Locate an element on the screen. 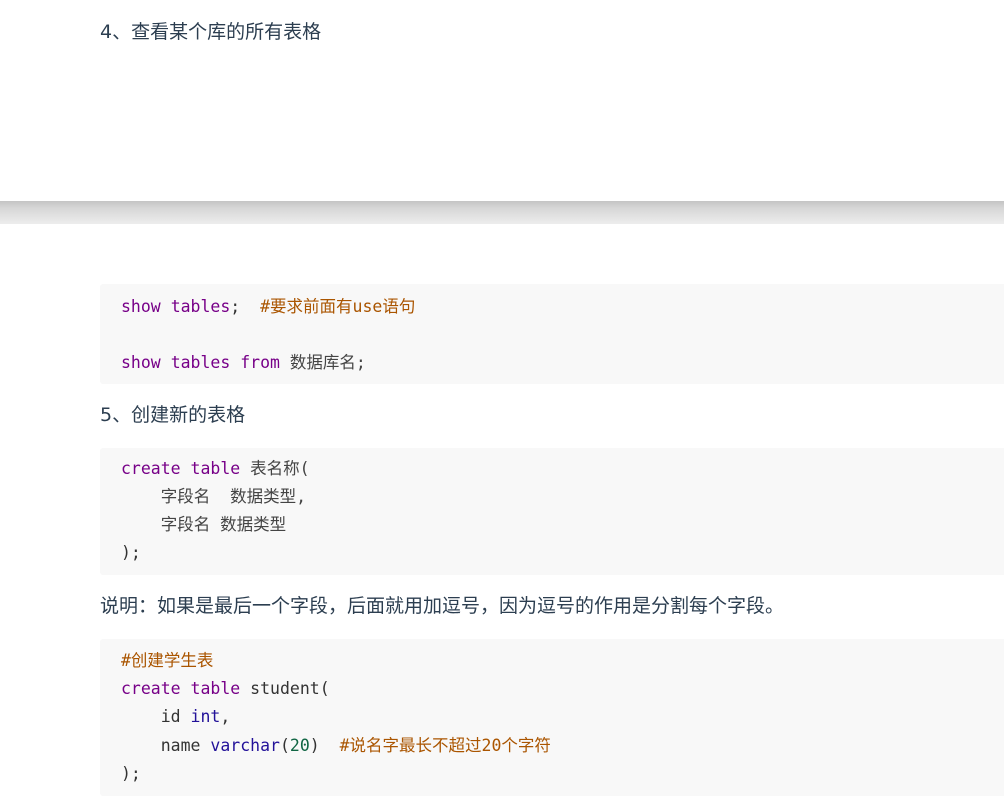  code-text: , is located at coordinates (225, 716).